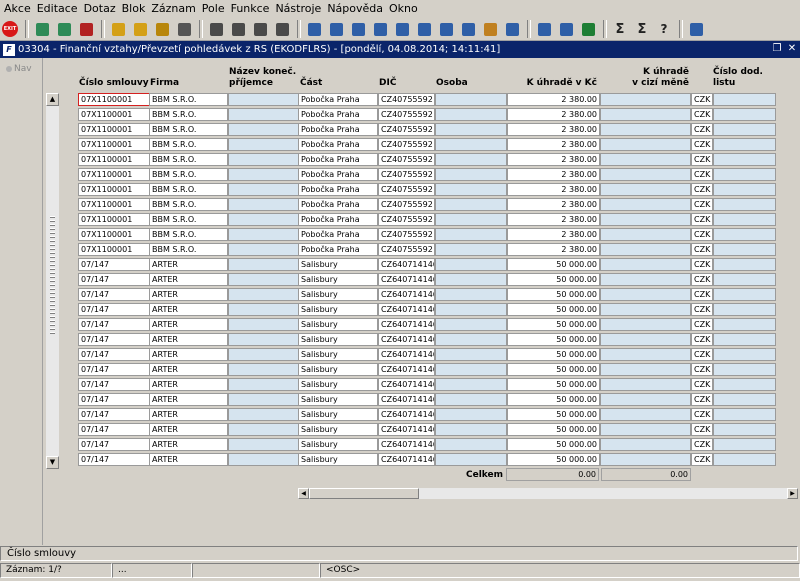  I want to click on menu-item-9: Okno, so click(403, 8).